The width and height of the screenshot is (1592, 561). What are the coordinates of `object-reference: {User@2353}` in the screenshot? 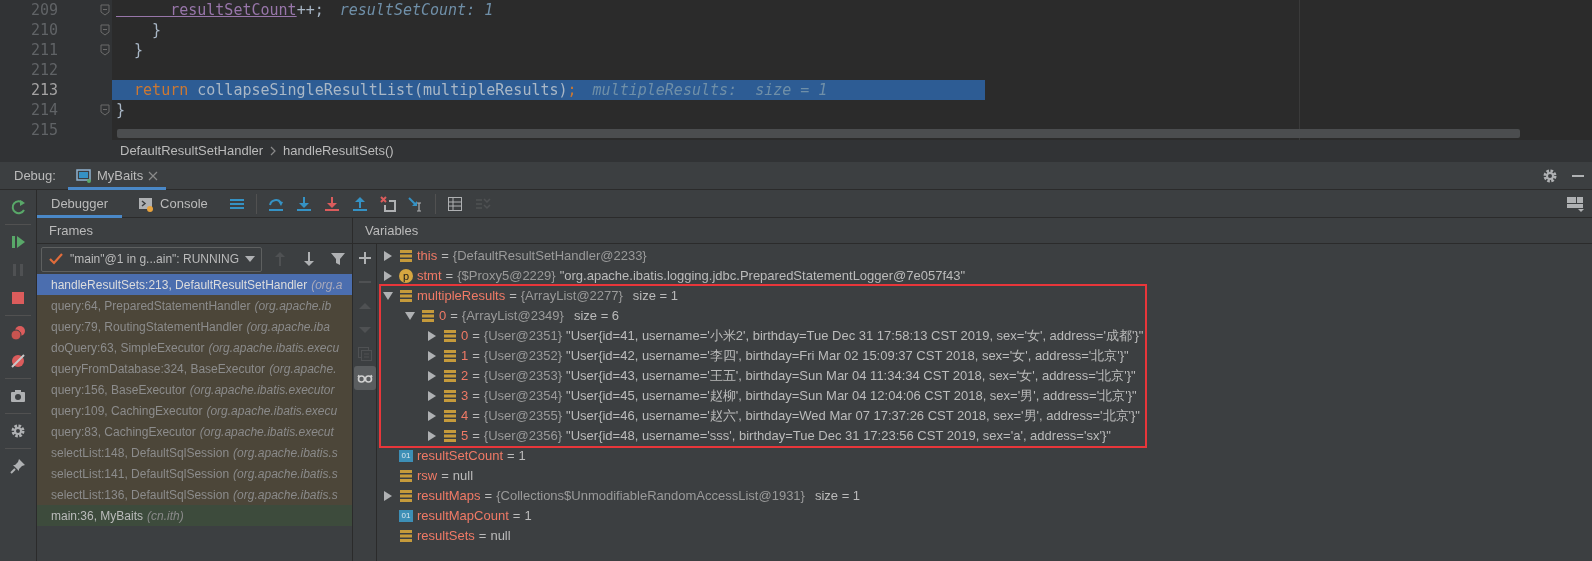 It's located at (523, 376).